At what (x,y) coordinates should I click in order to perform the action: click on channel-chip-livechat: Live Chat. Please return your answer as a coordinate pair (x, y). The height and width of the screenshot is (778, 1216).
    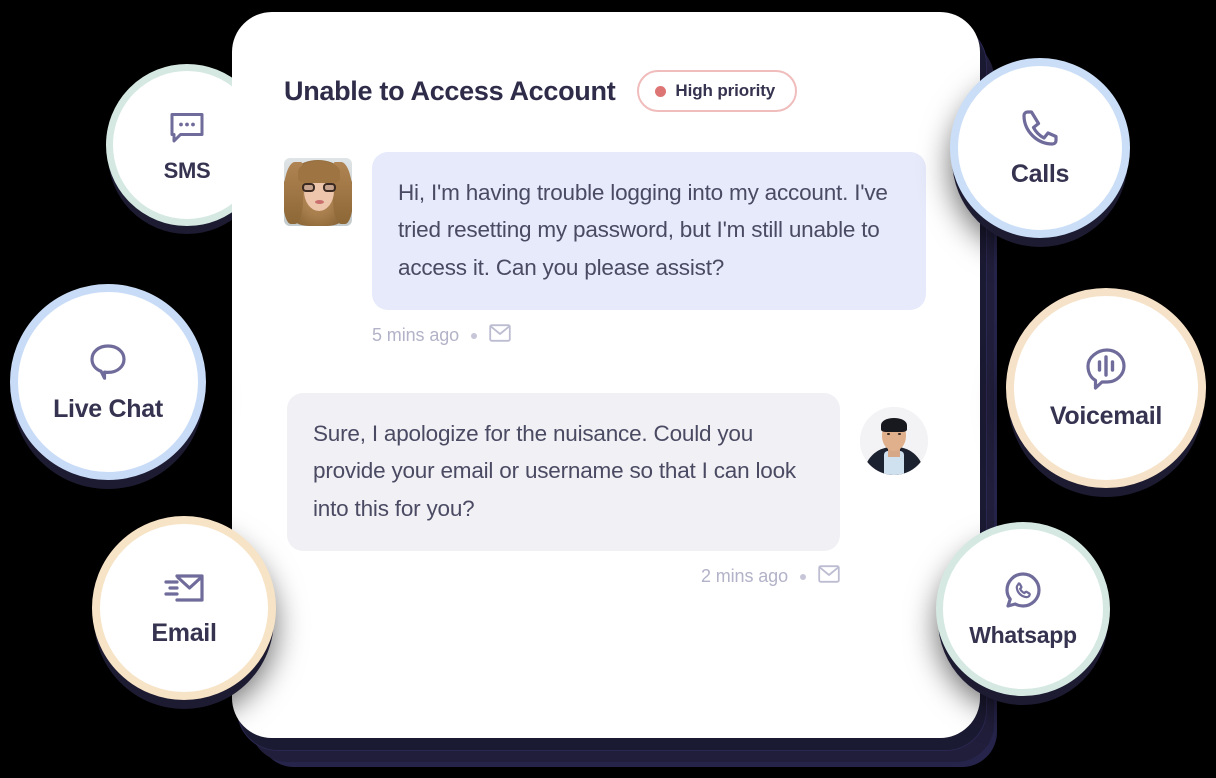
    Looking at the image, I should click on (108, 382).